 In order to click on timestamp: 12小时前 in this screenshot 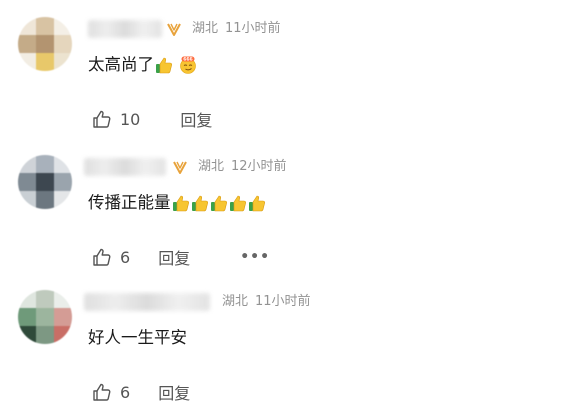, I will do `click(259, 166)`.